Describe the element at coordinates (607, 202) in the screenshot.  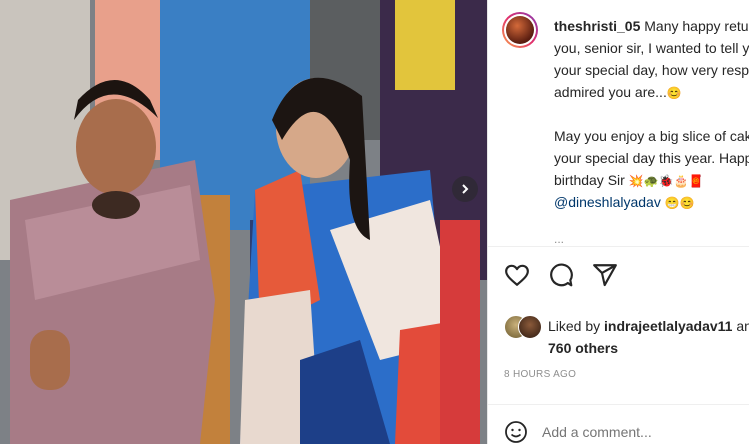
I see `mention-link: @dineshlalyadav` at that location.